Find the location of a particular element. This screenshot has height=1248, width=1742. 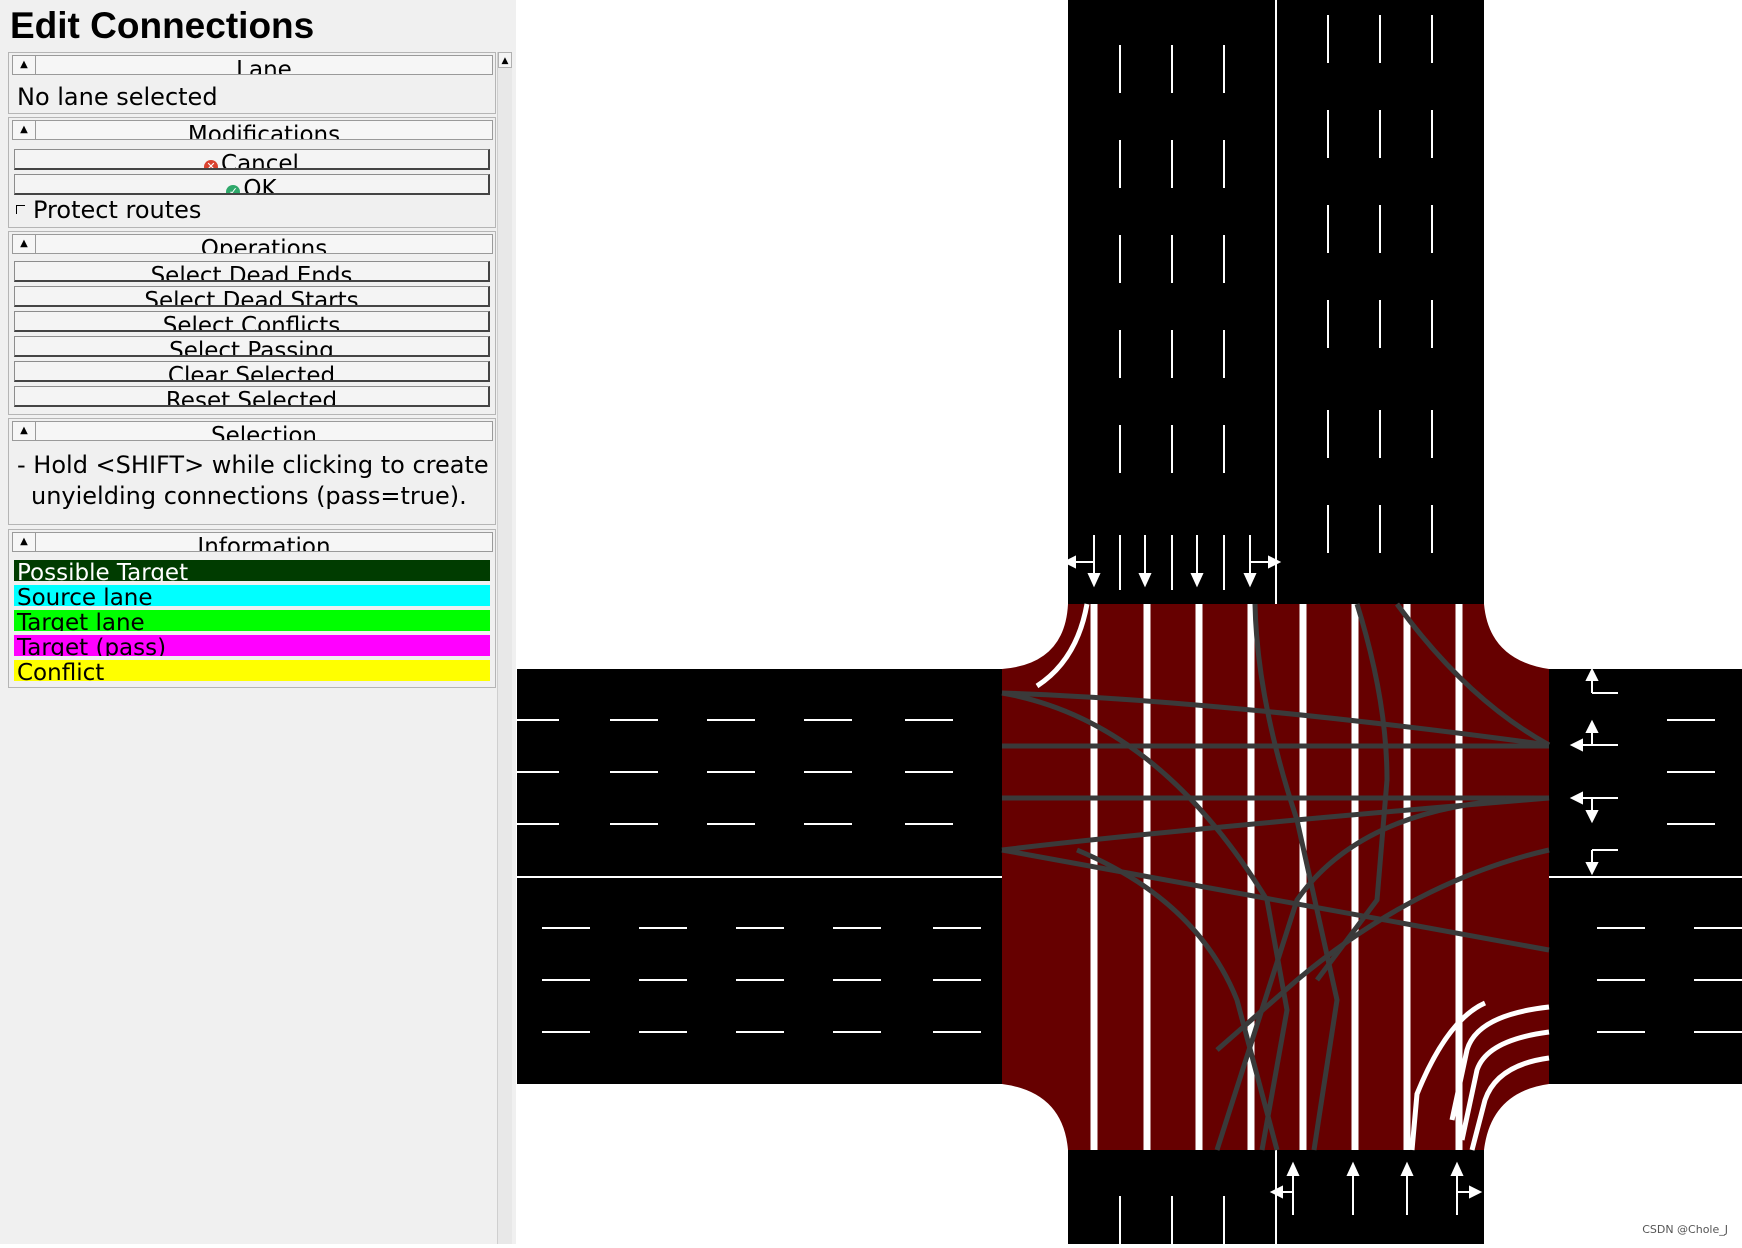

ok-button-label: OK is located at coordinates (260, 185).